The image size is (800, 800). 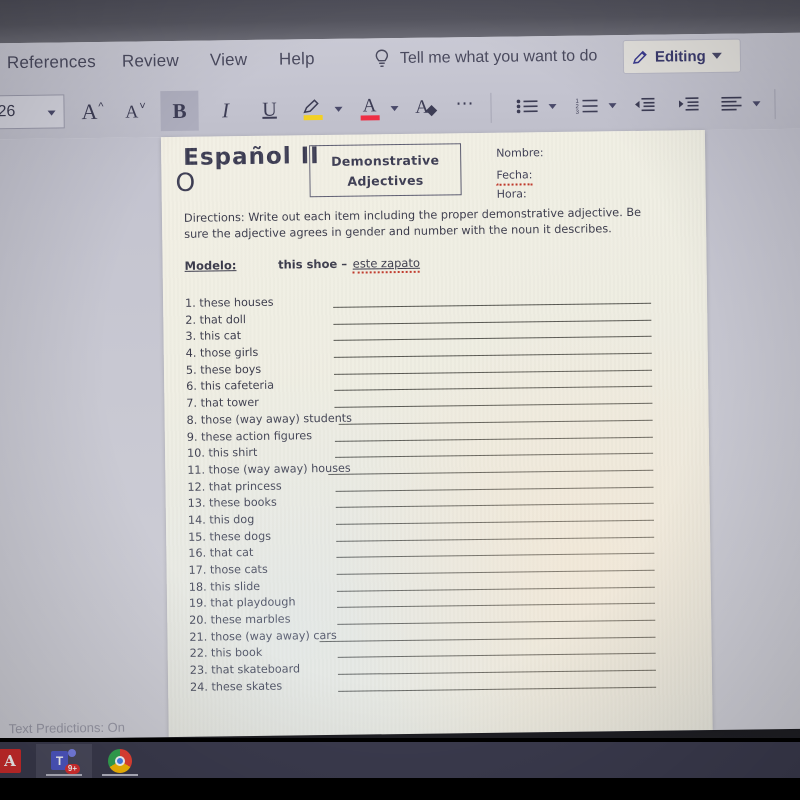 What do you see at coordinates (269, 419) in the screenshot?
I see `worksheet-item-text: 8. those (way away) students` at bounding box center [269, 419].